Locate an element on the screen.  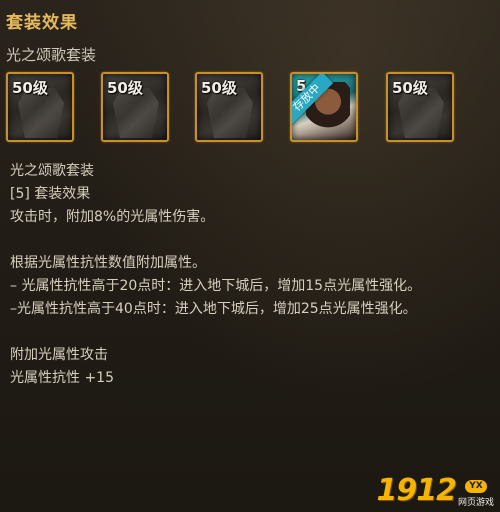
resist-tier-20: – 光属性抗性高于20点时：进入地下城后，增加15点光属性强化。 is located at coordinates (216, 286).